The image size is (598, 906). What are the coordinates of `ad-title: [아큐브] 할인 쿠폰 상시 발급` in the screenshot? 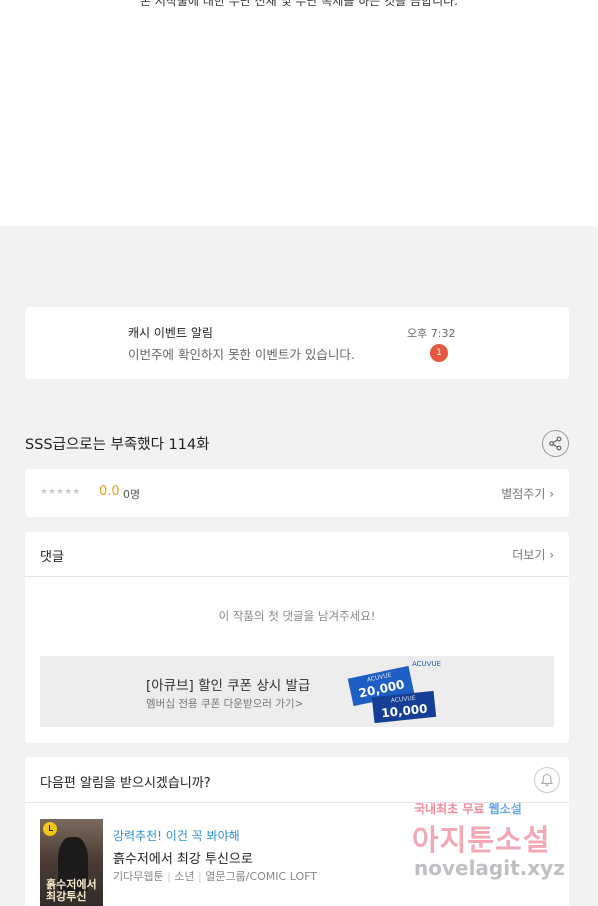 It's located at (228, 686).